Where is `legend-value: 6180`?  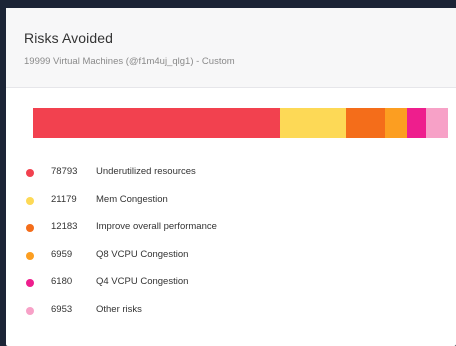
legend-value: 6180 is located at coordinates (62, 281).